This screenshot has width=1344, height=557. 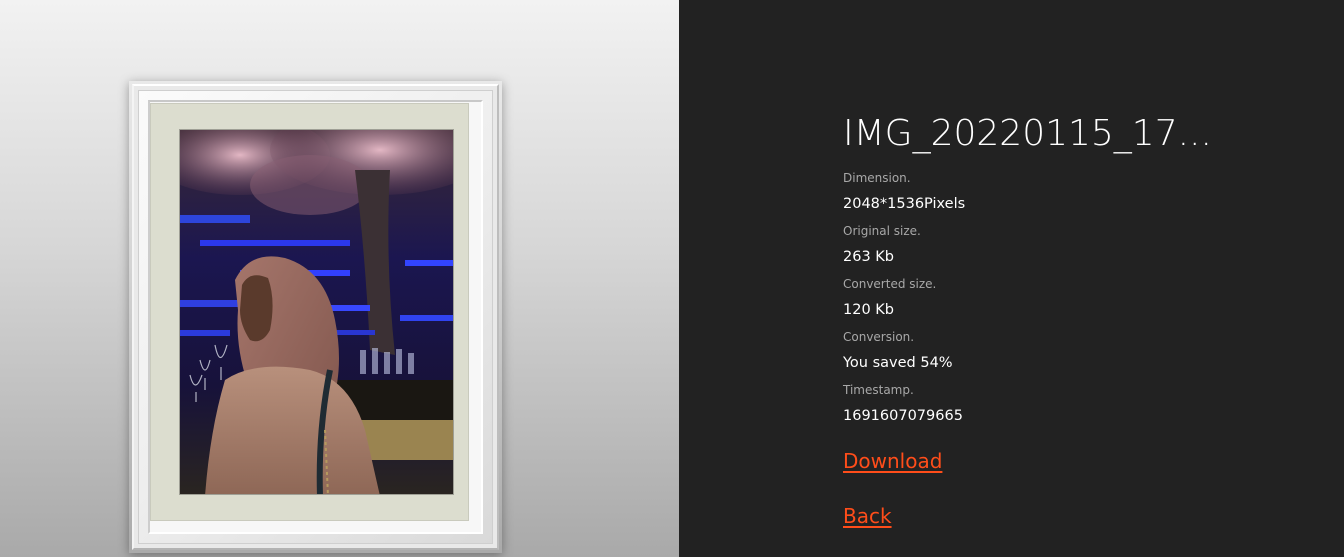 What do you see at coordinates (1027, 516) in the screenshot?
I see `back-wrapper: Back` at bounding box center [1027, 516].